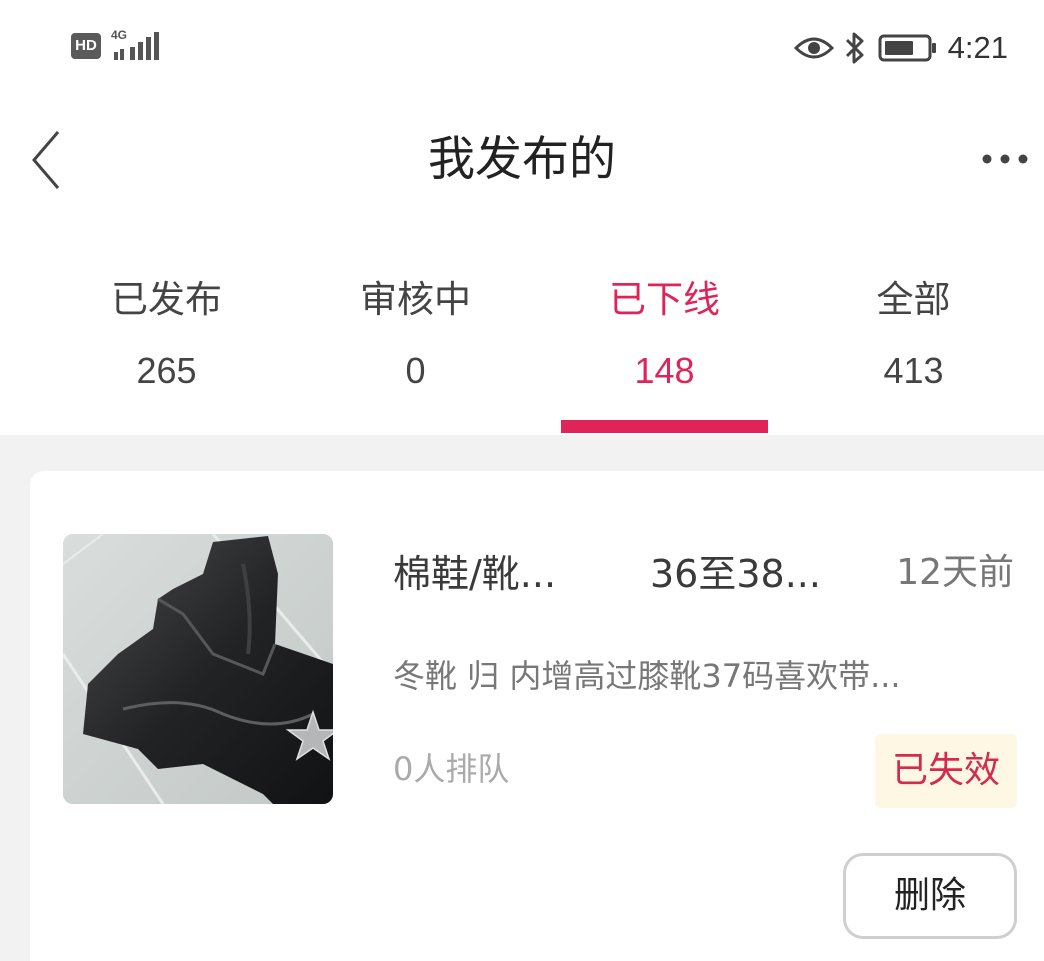 This screenshot has height=961, width=1044. I want to click on status-right: 4:21, so click(900, 48).